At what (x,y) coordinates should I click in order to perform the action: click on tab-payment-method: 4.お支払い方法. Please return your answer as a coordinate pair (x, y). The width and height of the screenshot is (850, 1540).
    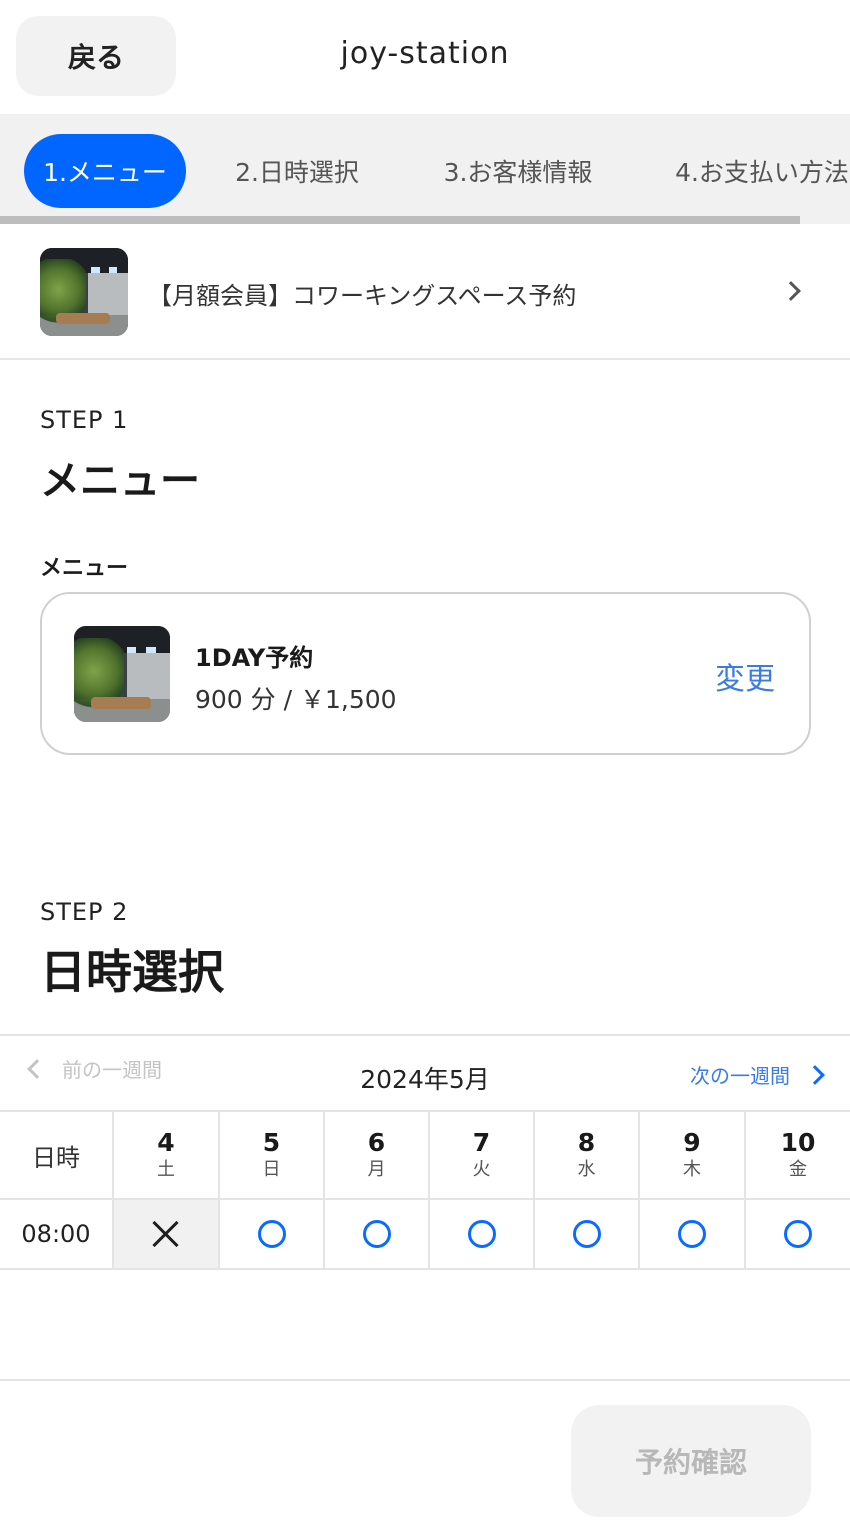
    Looking at the image, I should click on (756, 171).